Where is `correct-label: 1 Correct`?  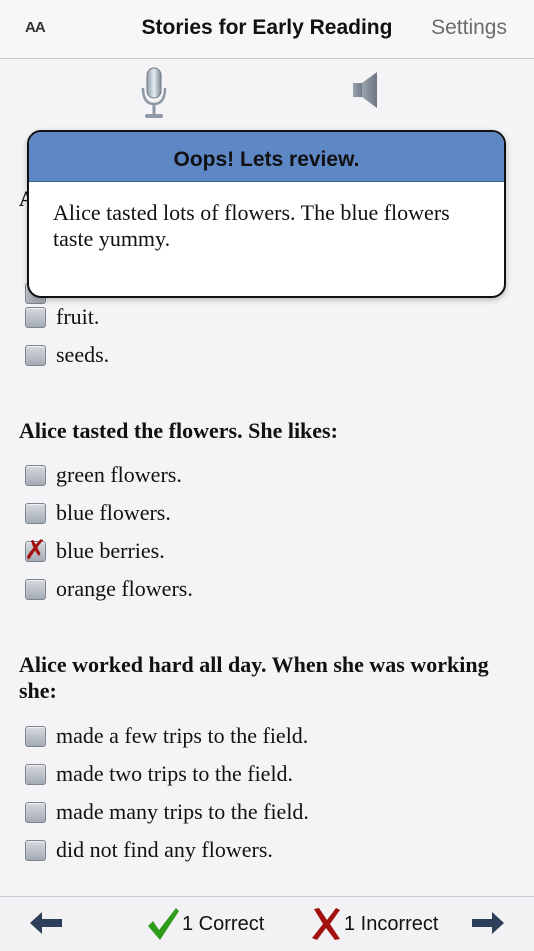 correct-label: 1 Correct is located at coordinates (223, 923).